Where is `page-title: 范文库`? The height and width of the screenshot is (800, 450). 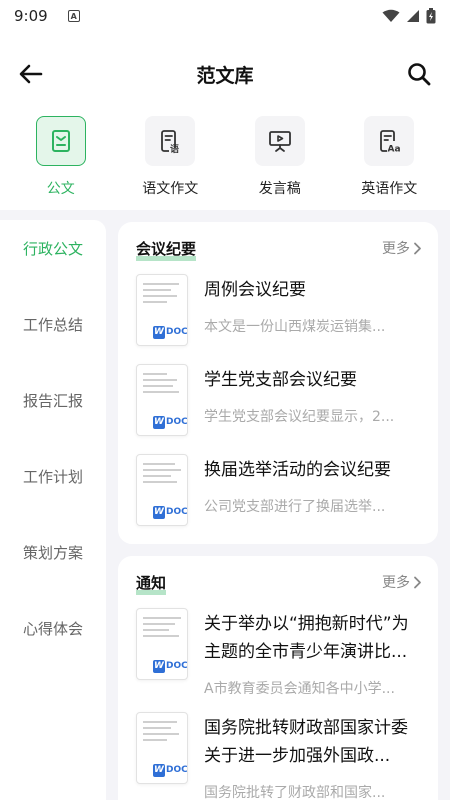
page-title: 范文库 is located at coordinates (225, 75).